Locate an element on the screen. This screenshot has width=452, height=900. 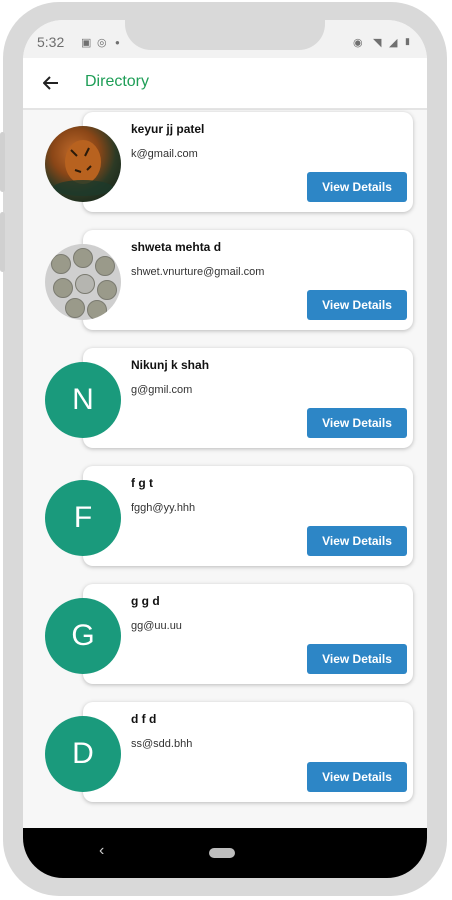
tiger-photo is located at coordinates (83, 168).